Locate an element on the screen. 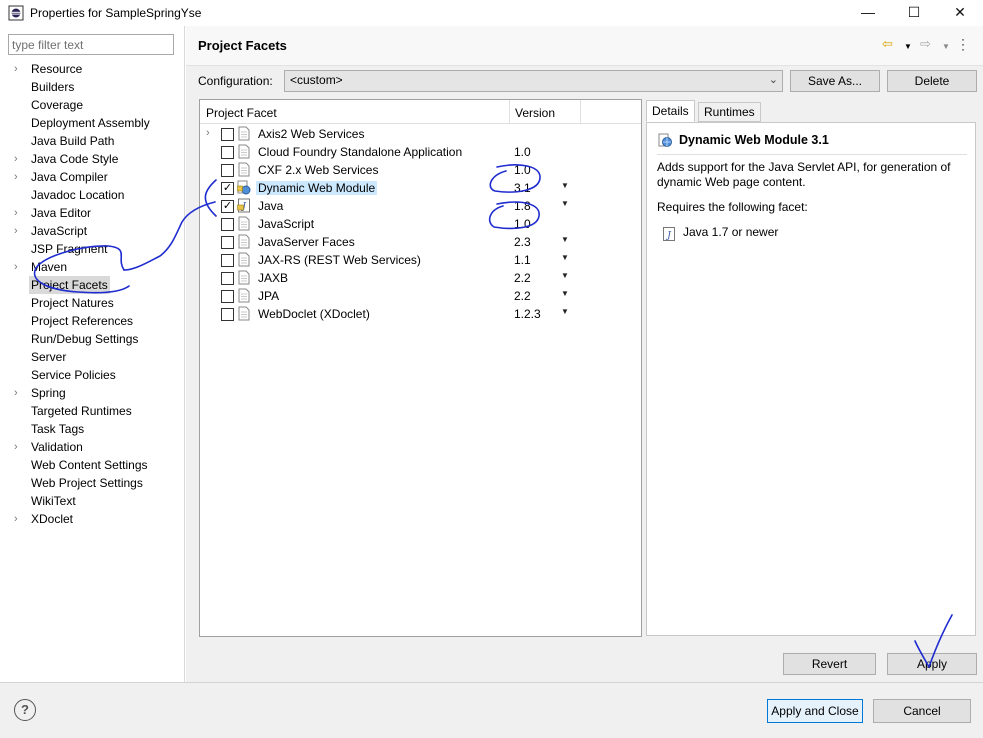 Image resolution: width=983 pixels, height=738 pixels. facet-row: JavaServer Faces 2.3 ▼ is located at coordinates (420, 242).